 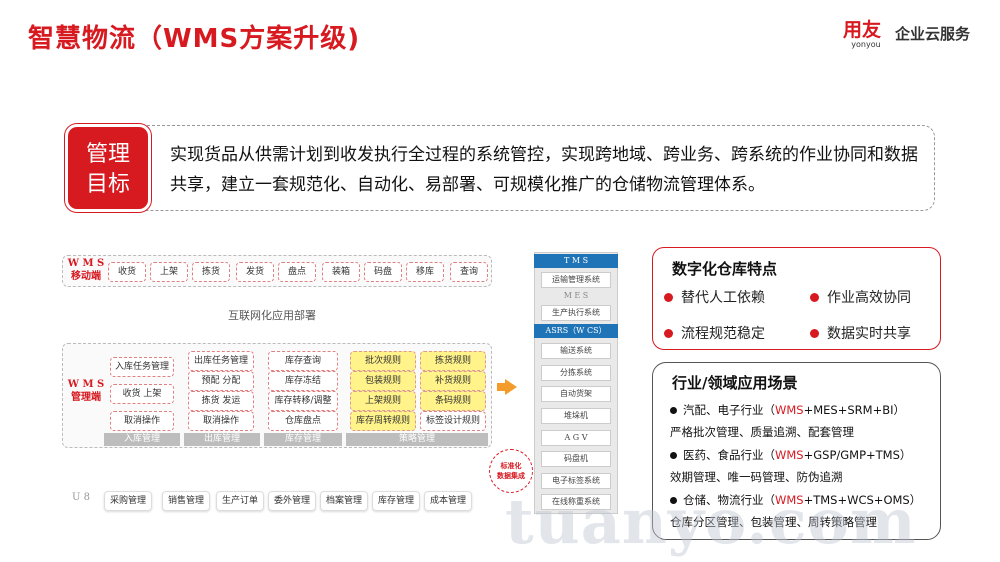 What do you see at coordinates (932, 34) in the screenshot?
I see `logo-service-text: 企业云服务` at bounding box center [932, 34].